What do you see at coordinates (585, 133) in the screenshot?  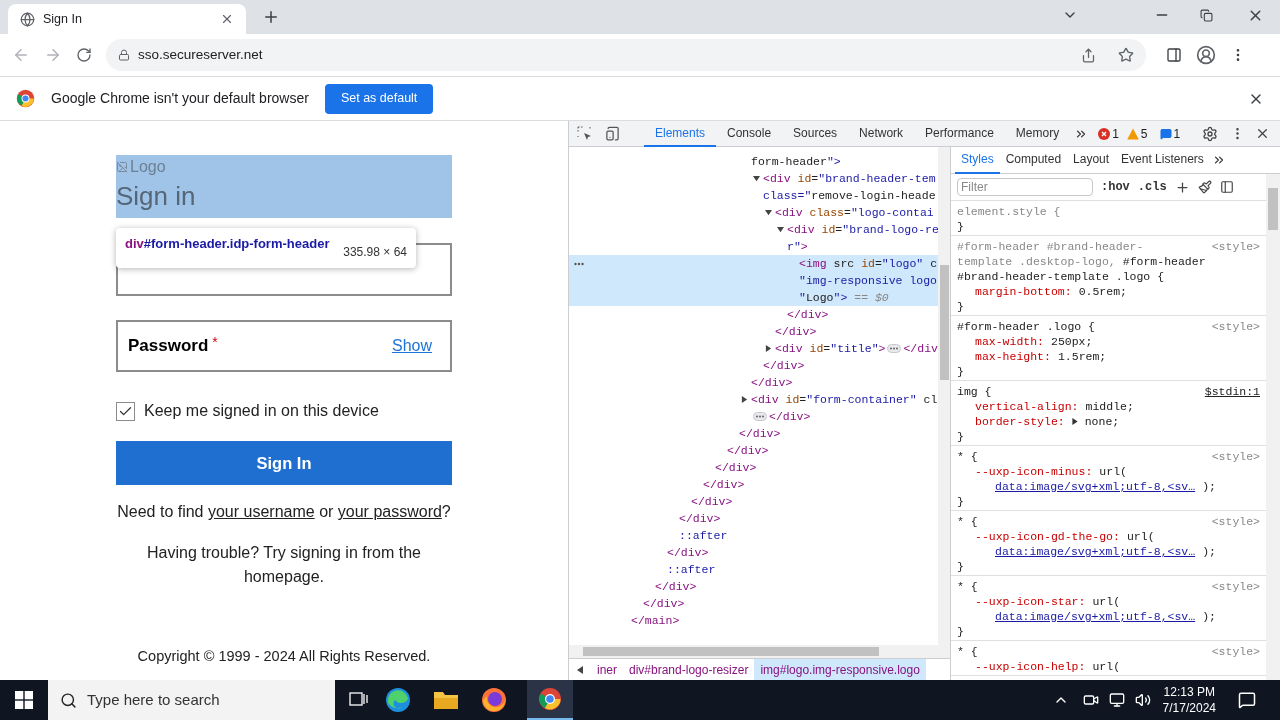 I see `inspect-element-icon` at bounding box center [585, 133].